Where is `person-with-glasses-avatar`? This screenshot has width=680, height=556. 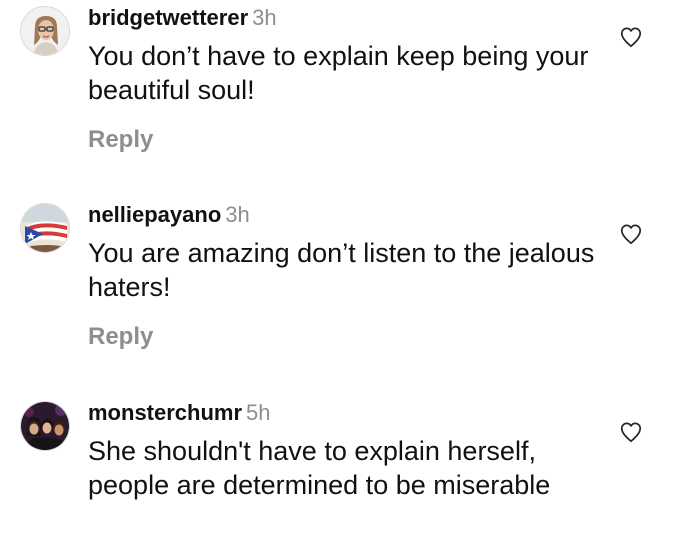
person-with-glasses-avatar is located at coordinates (45, 31).